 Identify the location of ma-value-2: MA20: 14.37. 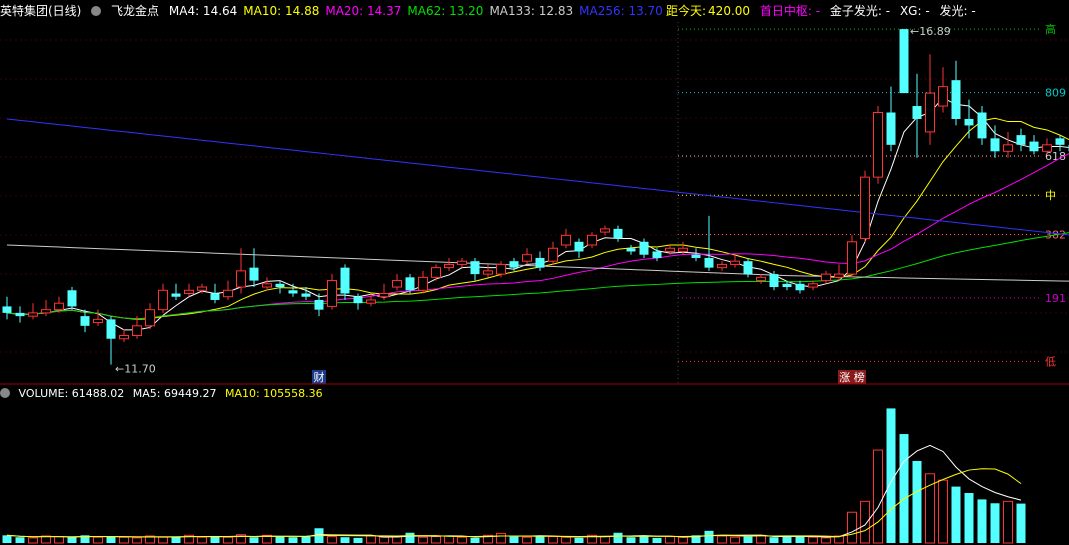
(363, 11).